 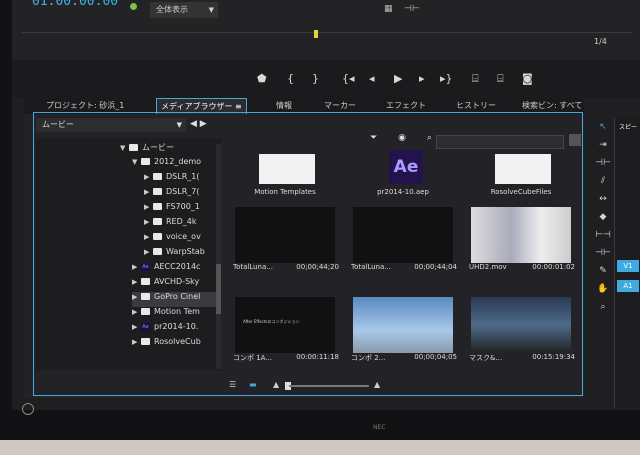 I want to click on track-select-icon: ⇥, so click(x=603, y=145).